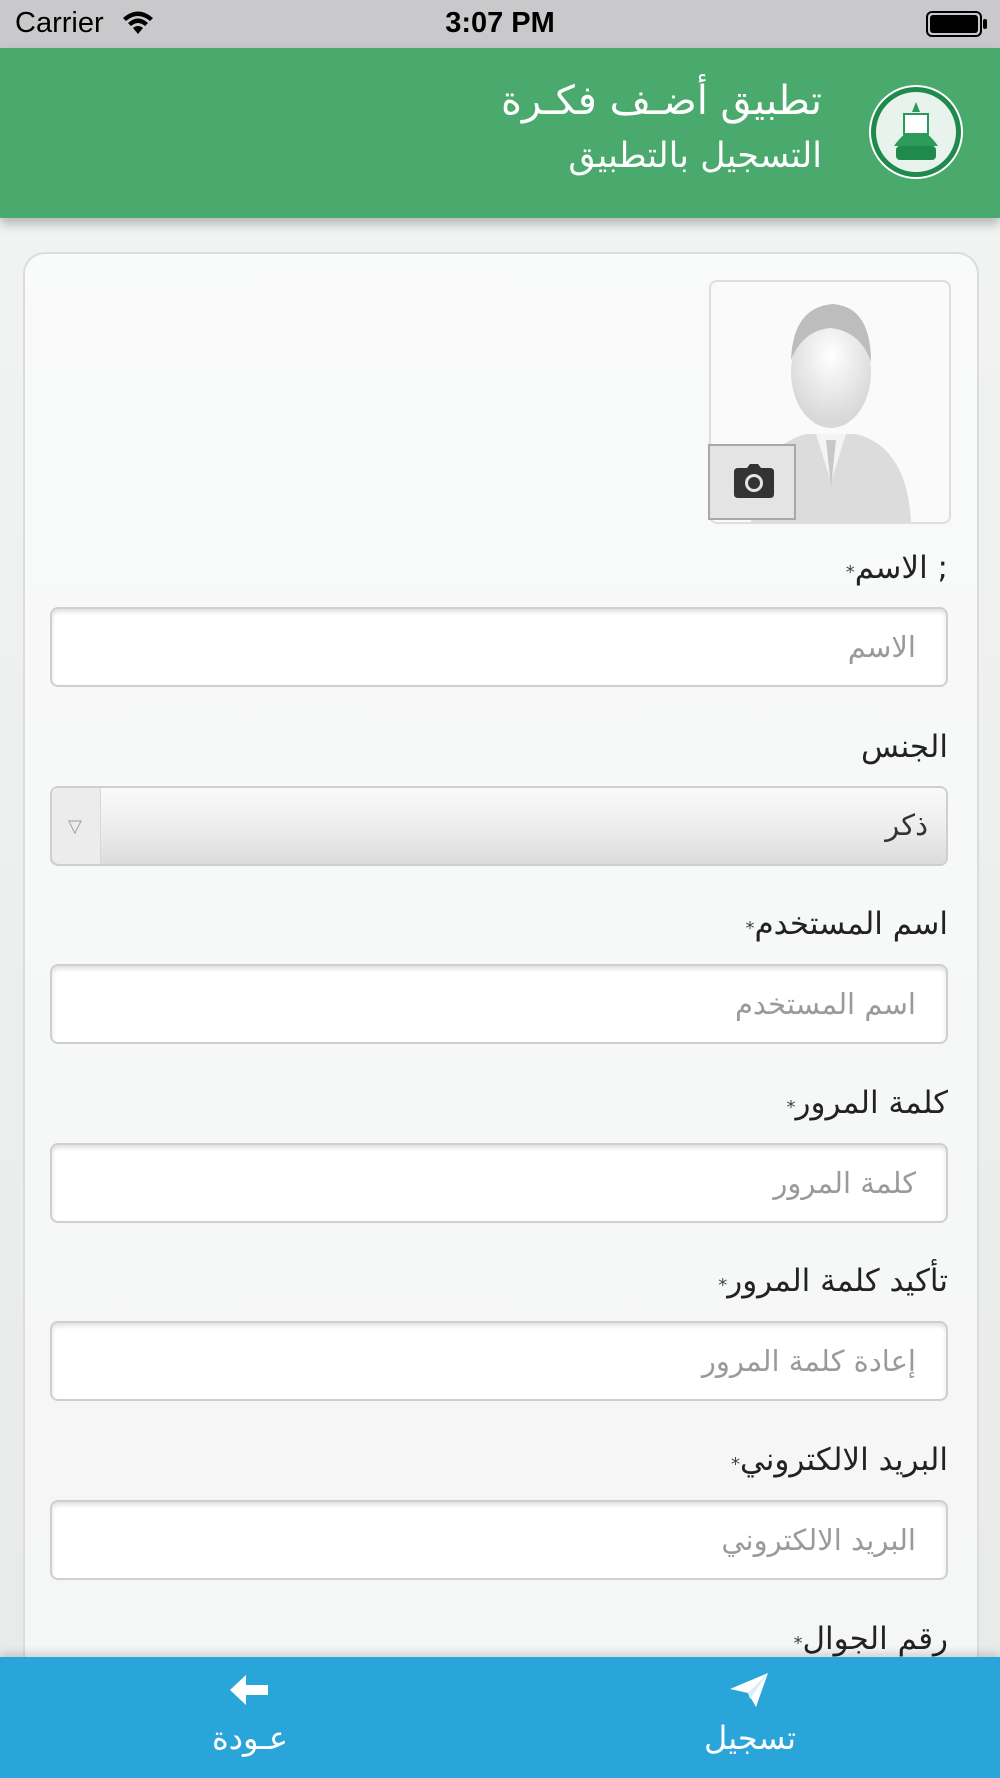 This screenshot has height=1778, width=1000. I want to click on app-header: تطبيق أضـف فكـرة التسجيل بالتطبيق, so click(500, 133).